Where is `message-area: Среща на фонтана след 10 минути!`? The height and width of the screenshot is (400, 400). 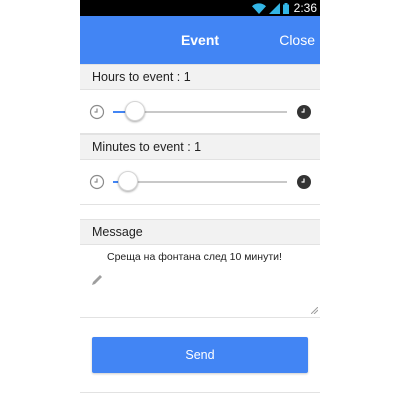
message-area: Среща на фонтана след 10 минути! is located at coordinates (200, 281).